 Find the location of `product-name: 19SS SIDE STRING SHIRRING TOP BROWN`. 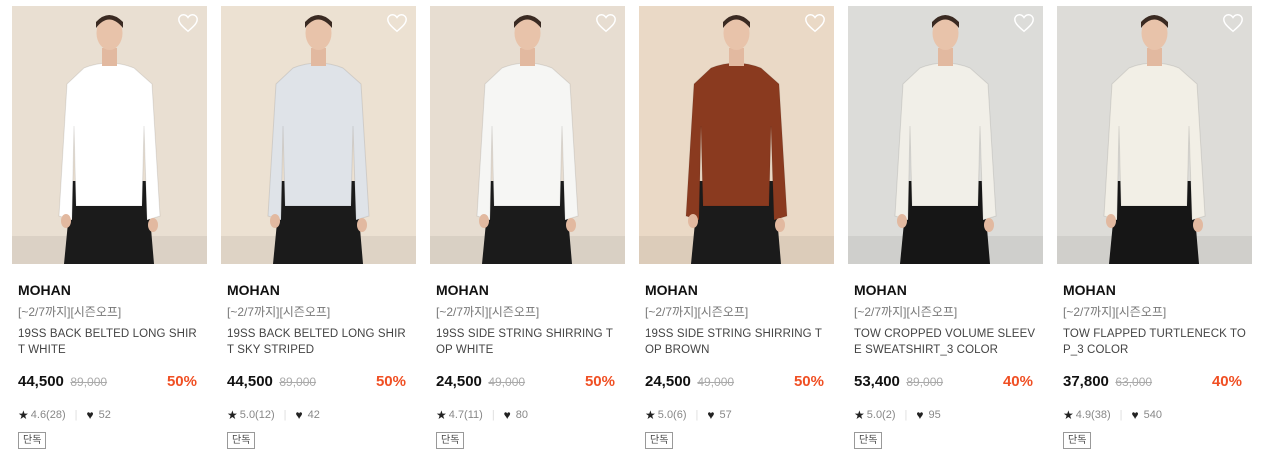

product-name: 19SS SIDE STRING SHIRRING TOP BROWN is located at coordinates (736, 342).